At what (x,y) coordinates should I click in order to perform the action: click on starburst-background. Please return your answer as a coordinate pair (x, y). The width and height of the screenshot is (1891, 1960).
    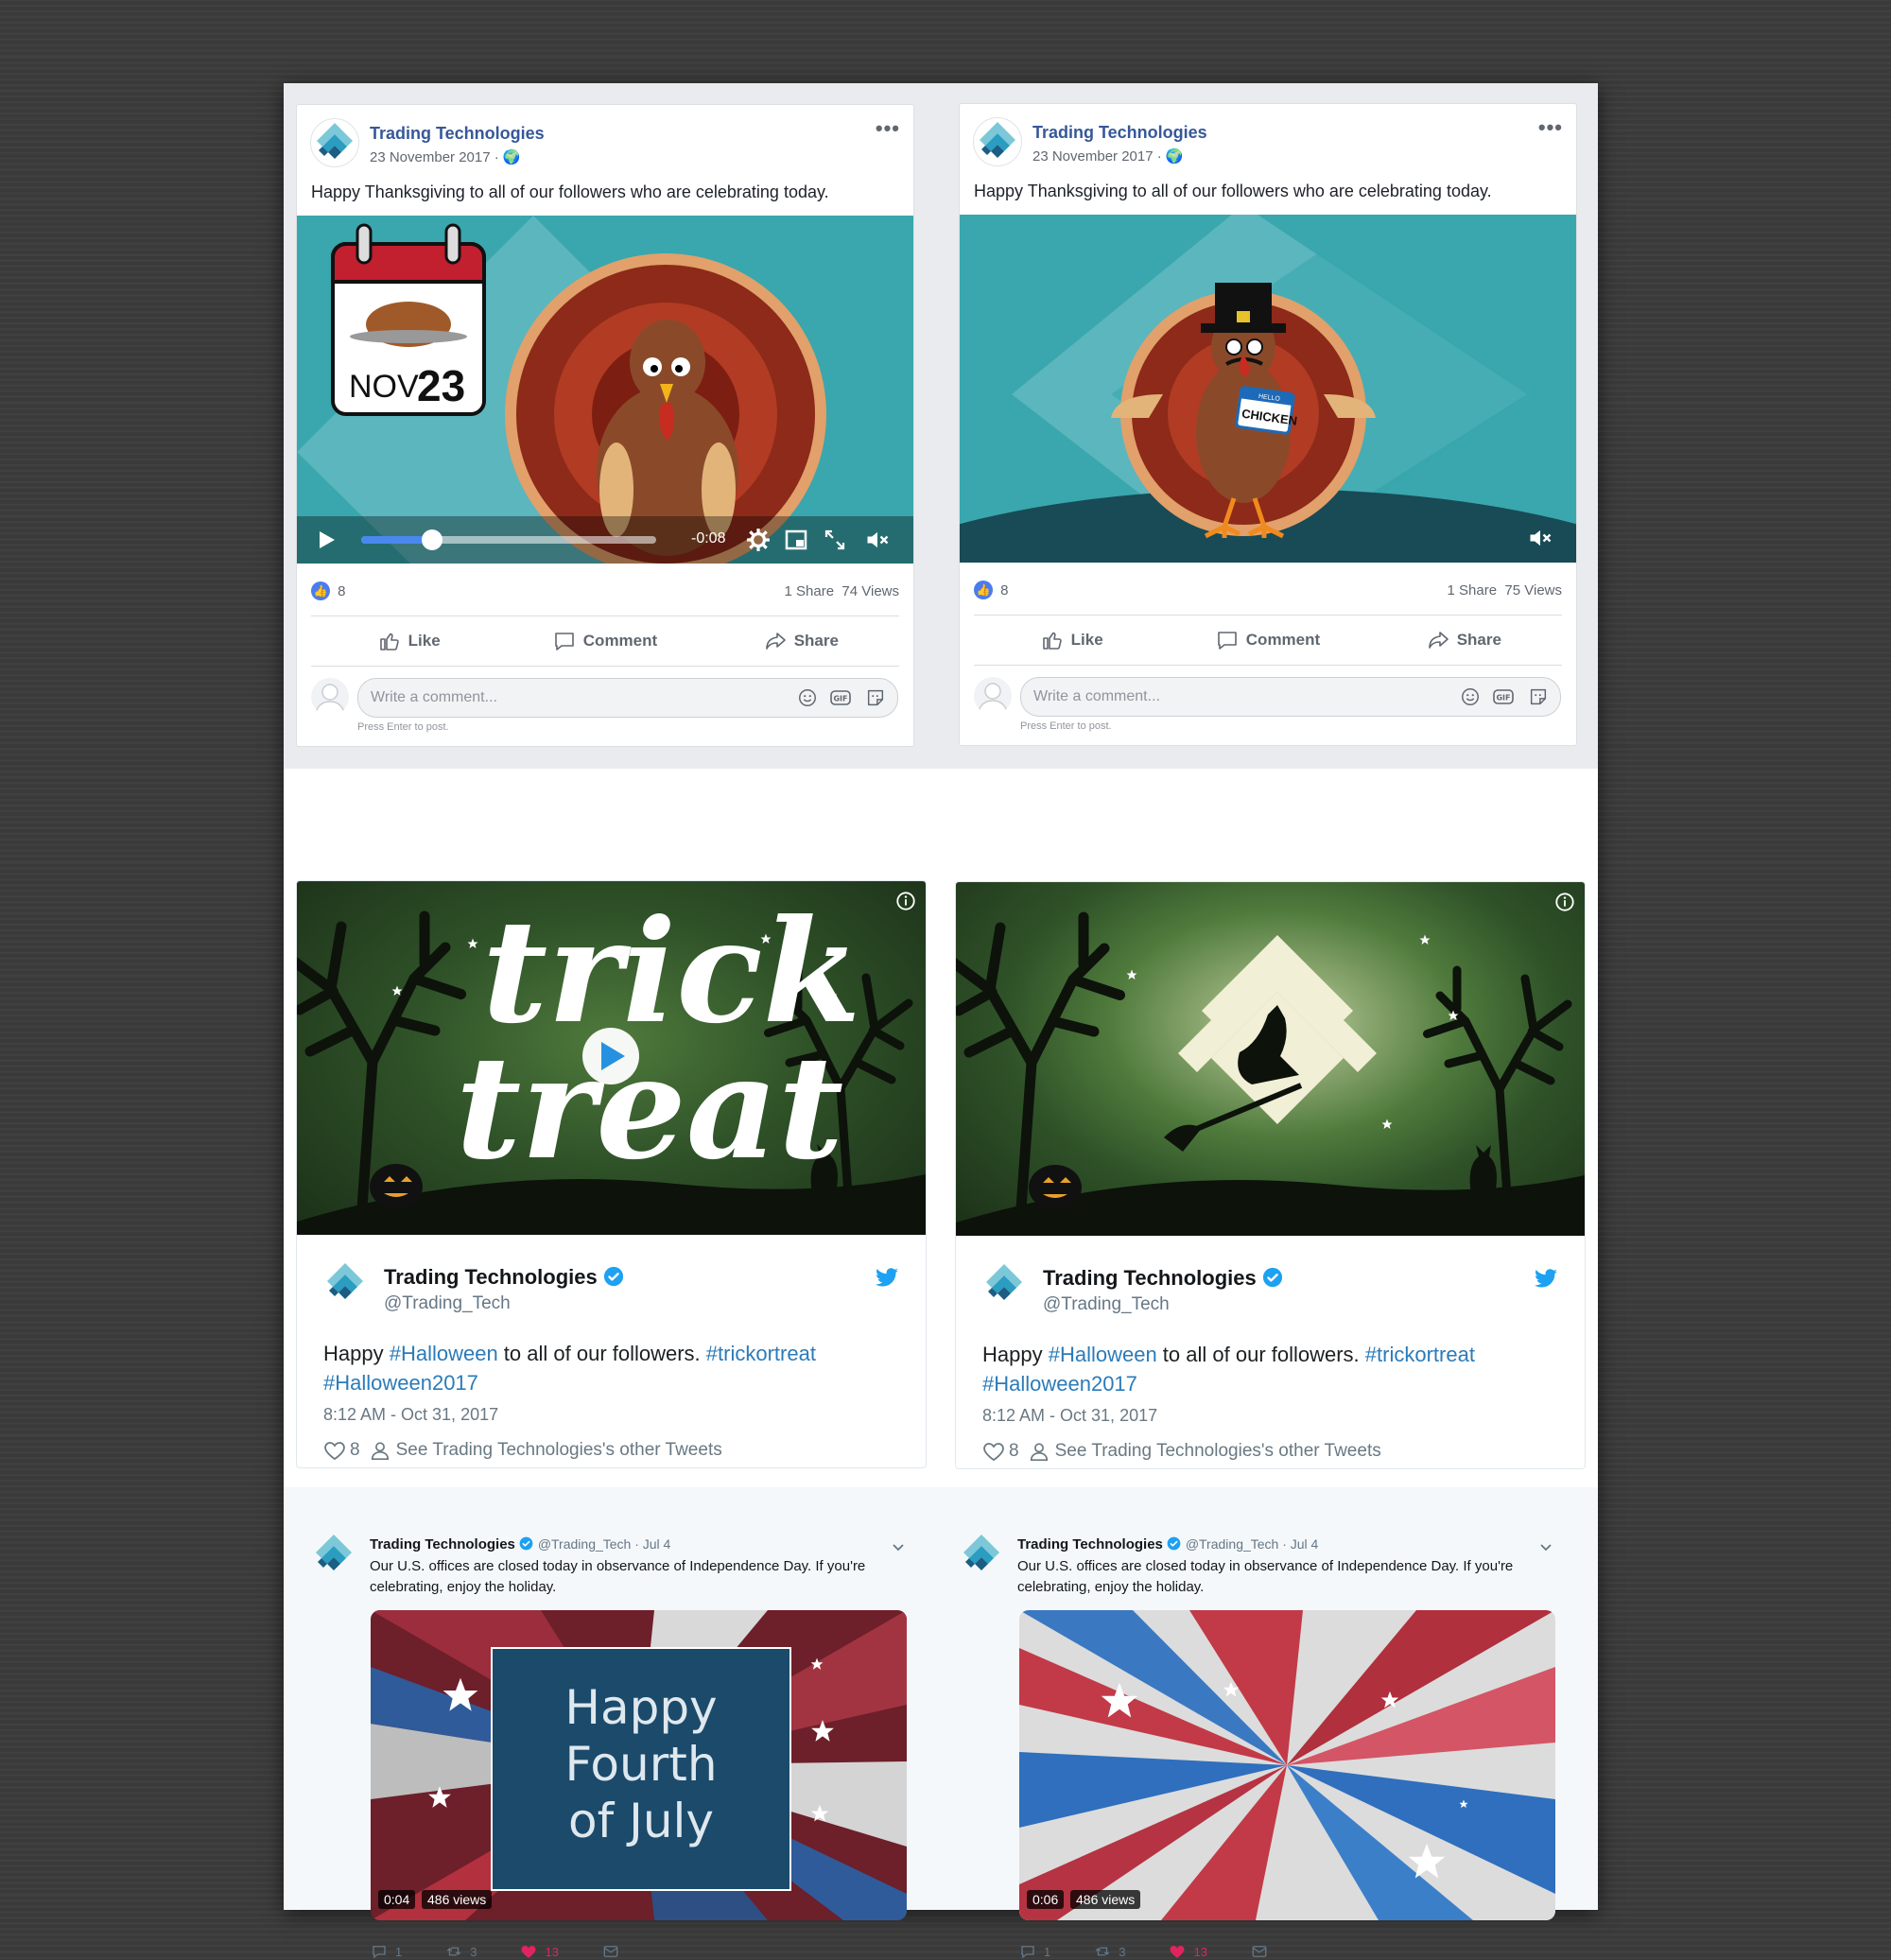
    Looking at the image, I should click on (1287, 1765).